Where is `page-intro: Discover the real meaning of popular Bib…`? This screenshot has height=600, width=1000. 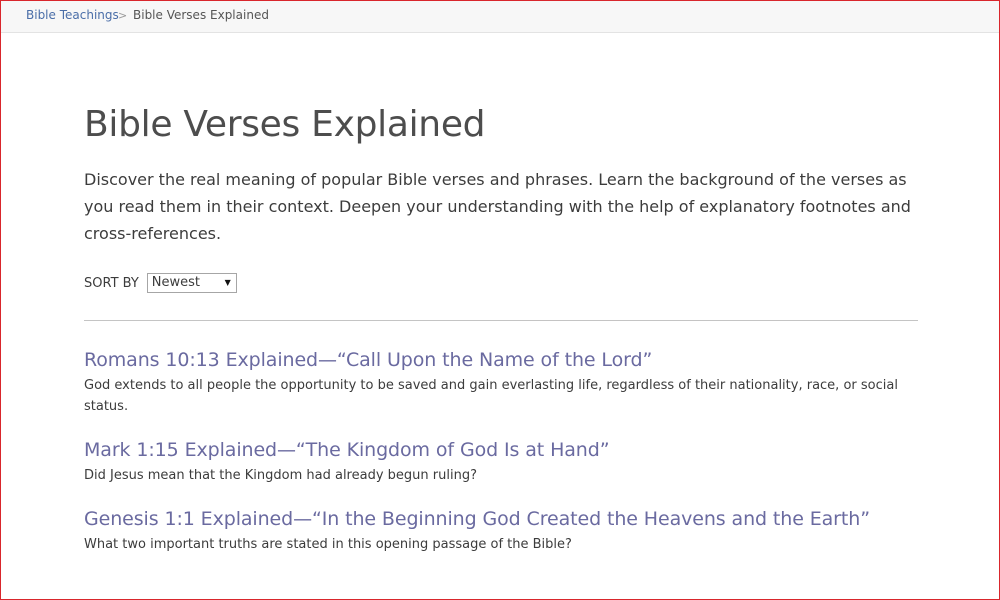
page-intro: Discover the real meaning of popular Bib… is located at coordinates (497, 206).